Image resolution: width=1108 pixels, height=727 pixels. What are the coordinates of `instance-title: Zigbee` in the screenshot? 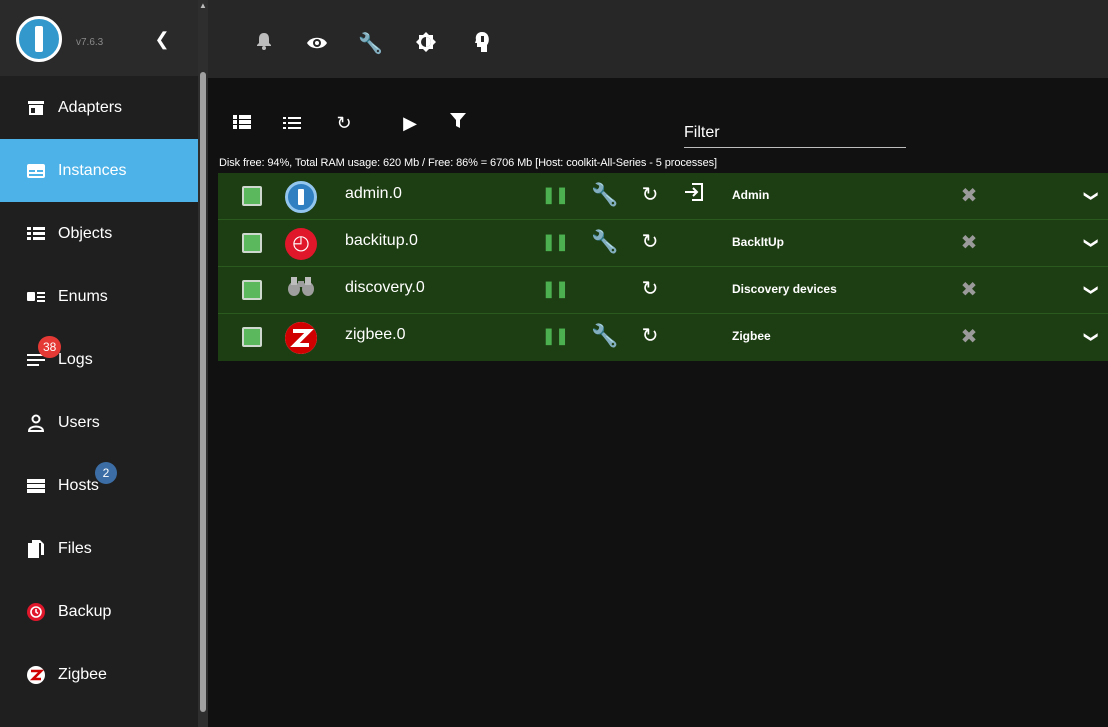 It's located at (751, 336).